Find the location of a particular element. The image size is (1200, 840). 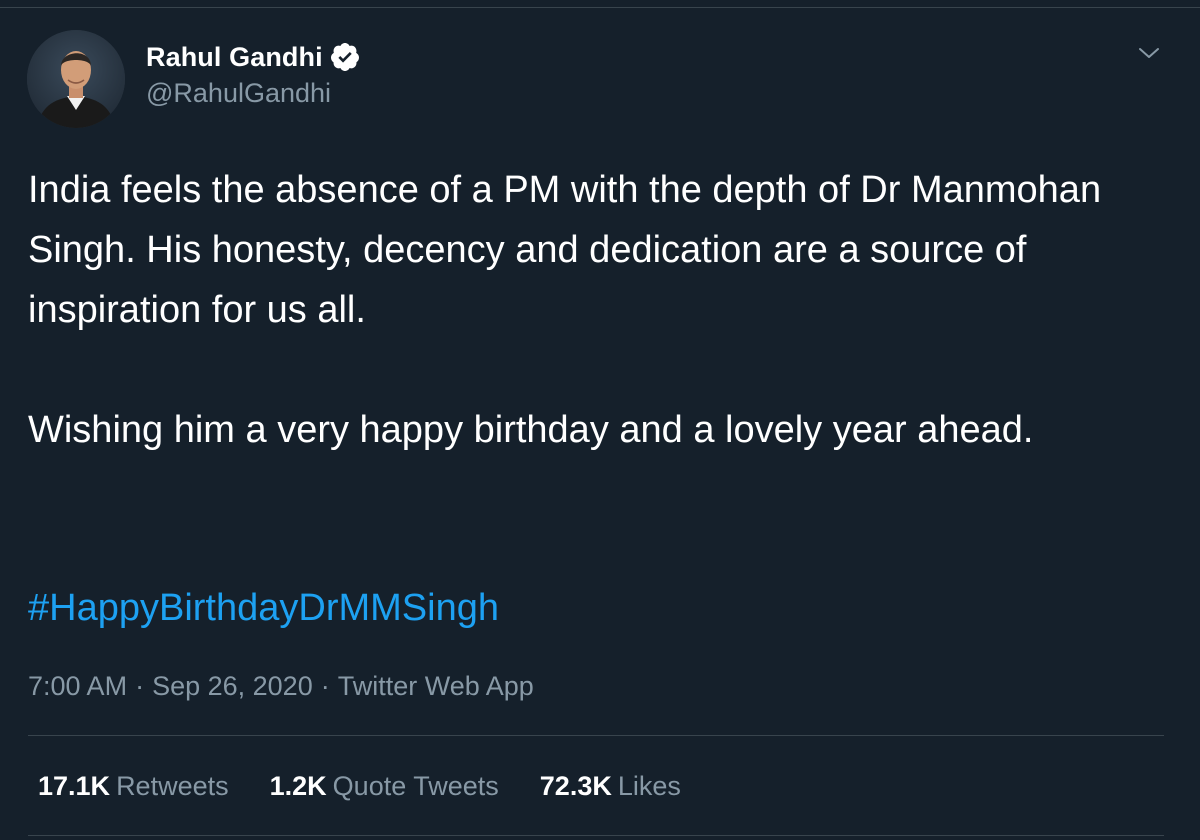

hashtag-link: #HappyBirthdayDrMMSingh is located at coordinates (263, 608).